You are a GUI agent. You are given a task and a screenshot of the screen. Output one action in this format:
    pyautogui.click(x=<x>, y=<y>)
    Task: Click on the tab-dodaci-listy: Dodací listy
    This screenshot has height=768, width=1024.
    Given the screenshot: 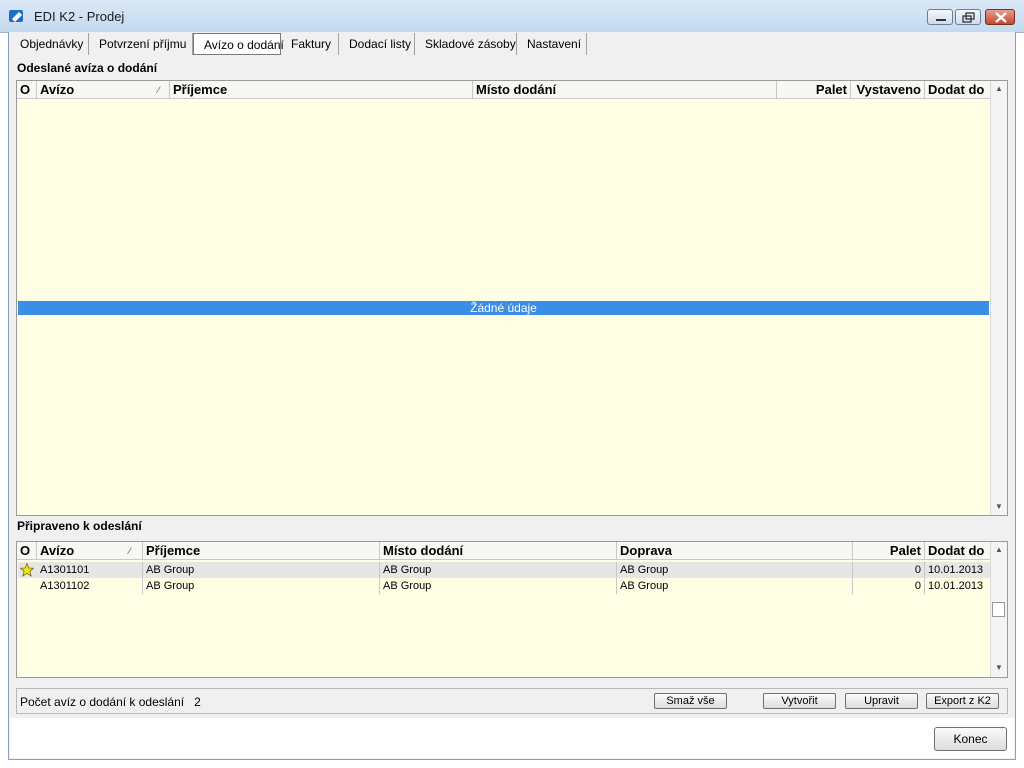 What is the action you would take?
    pyautogui.click(x=377, y=44)
    